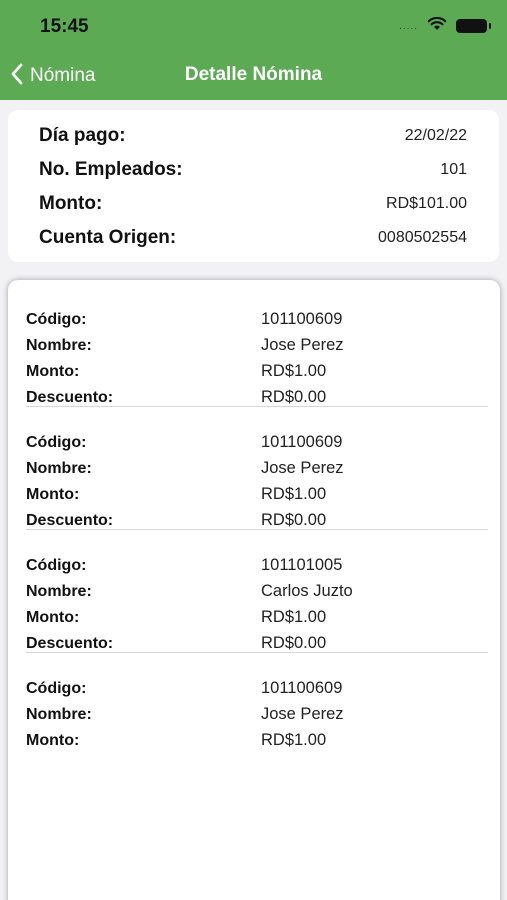 The height and width of the screenshot is (900, 507). What do you see at coordinates (253, 170) in the screenshot?
I see `summary-row-empleados: No. Empleados: 101` at bounding box center [253, 170].